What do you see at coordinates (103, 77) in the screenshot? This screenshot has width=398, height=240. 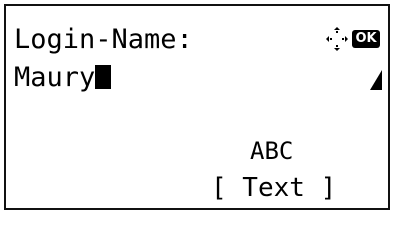 I see `text-cursor` at bounding box center [103, 77].